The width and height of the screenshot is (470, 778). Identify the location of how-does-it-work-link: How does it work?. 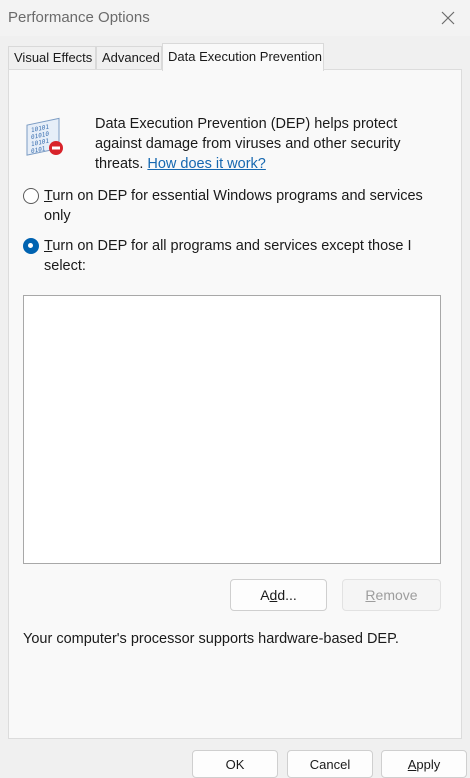
(206, 164).